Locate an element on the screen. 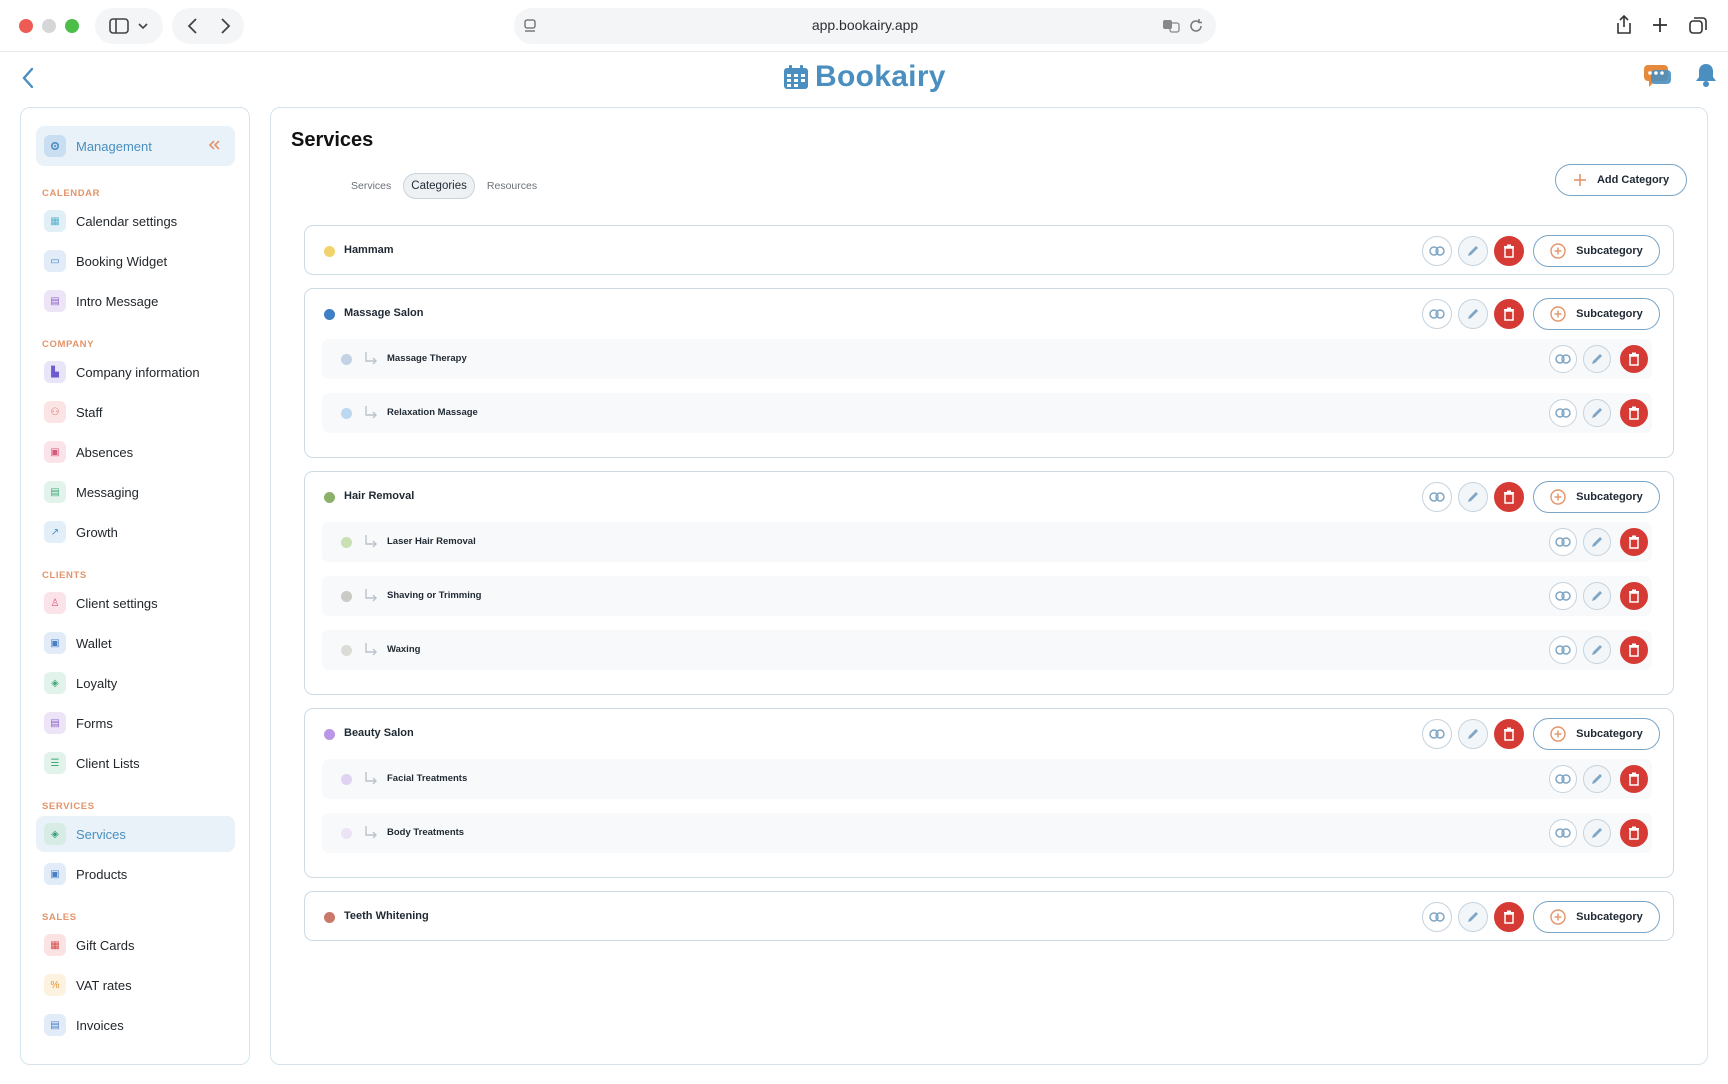 This screenshot has height=1084, width=1728. collapse-sidebar-icon is located at coordinates (214, 145).